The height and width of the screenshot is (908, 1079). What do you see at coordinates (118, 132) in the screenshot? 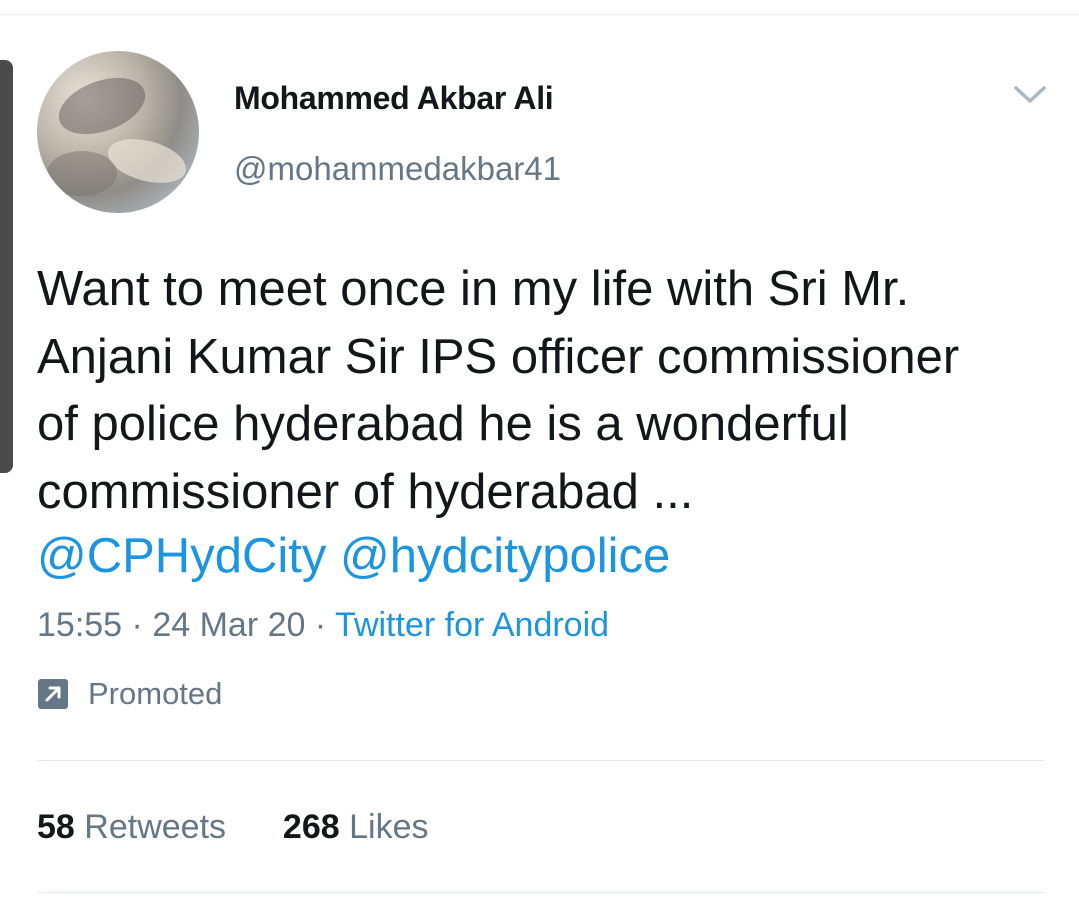
I see `avatar` at bounding box center [118, 132].